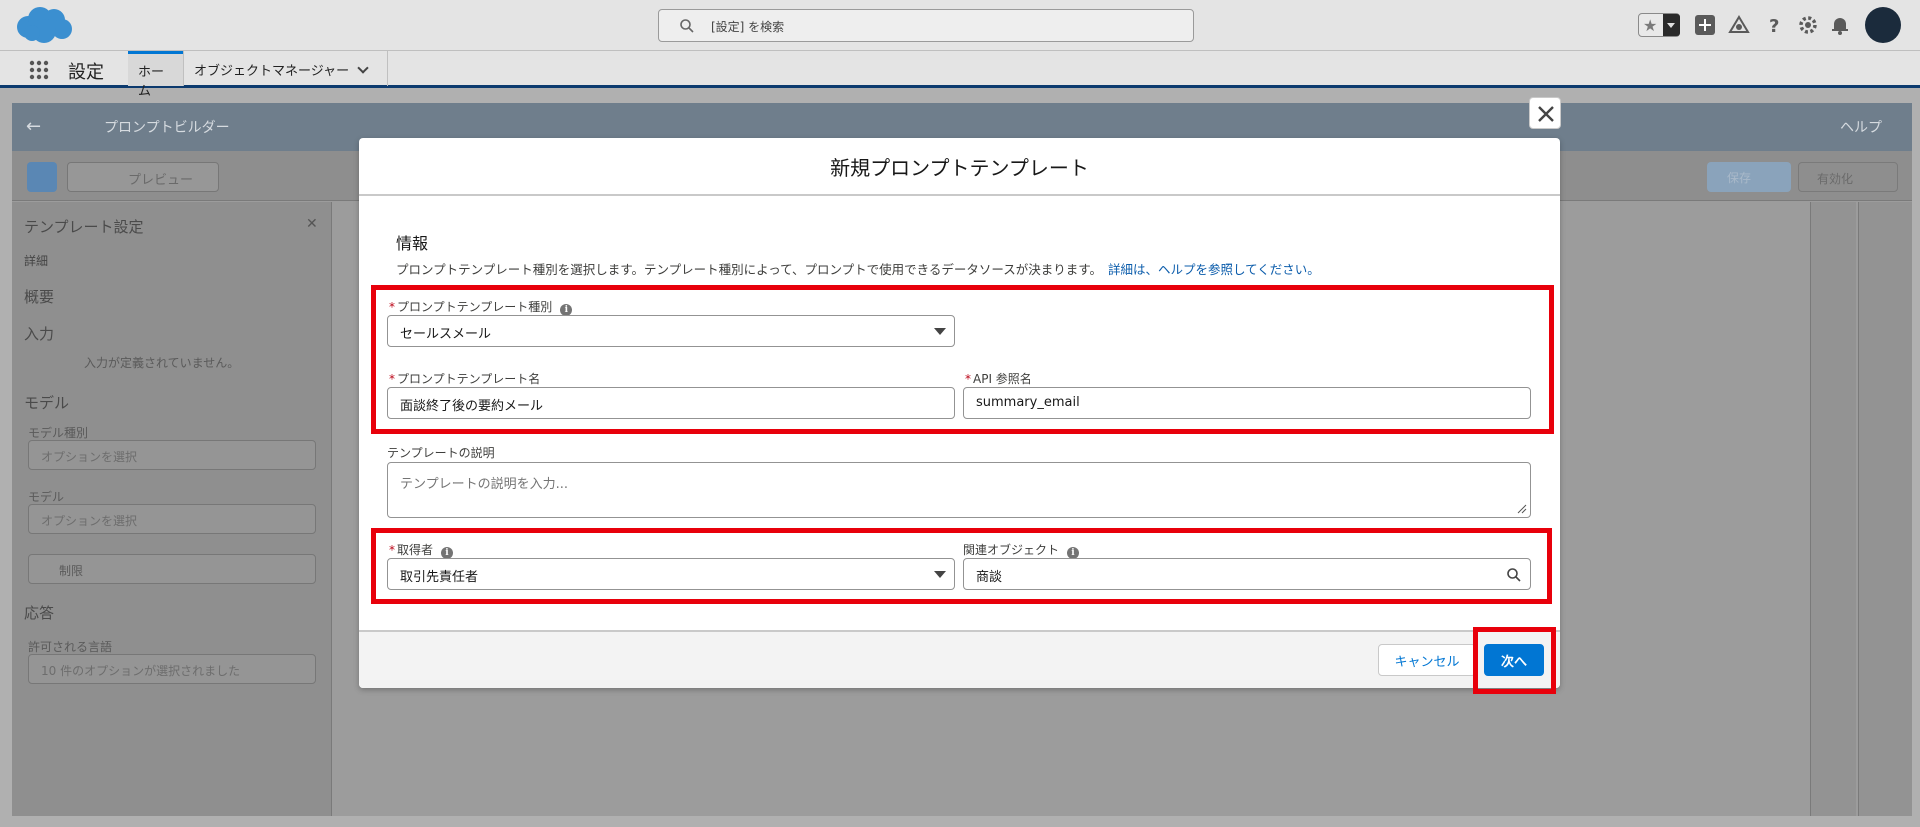 The width and height of the screenshot is (1920, 827). What do you see at coordinates (162, 363) in the screenshot?
I see `no-inputs-text: 入力が定義されていません。` at bounding box center [162, 363].